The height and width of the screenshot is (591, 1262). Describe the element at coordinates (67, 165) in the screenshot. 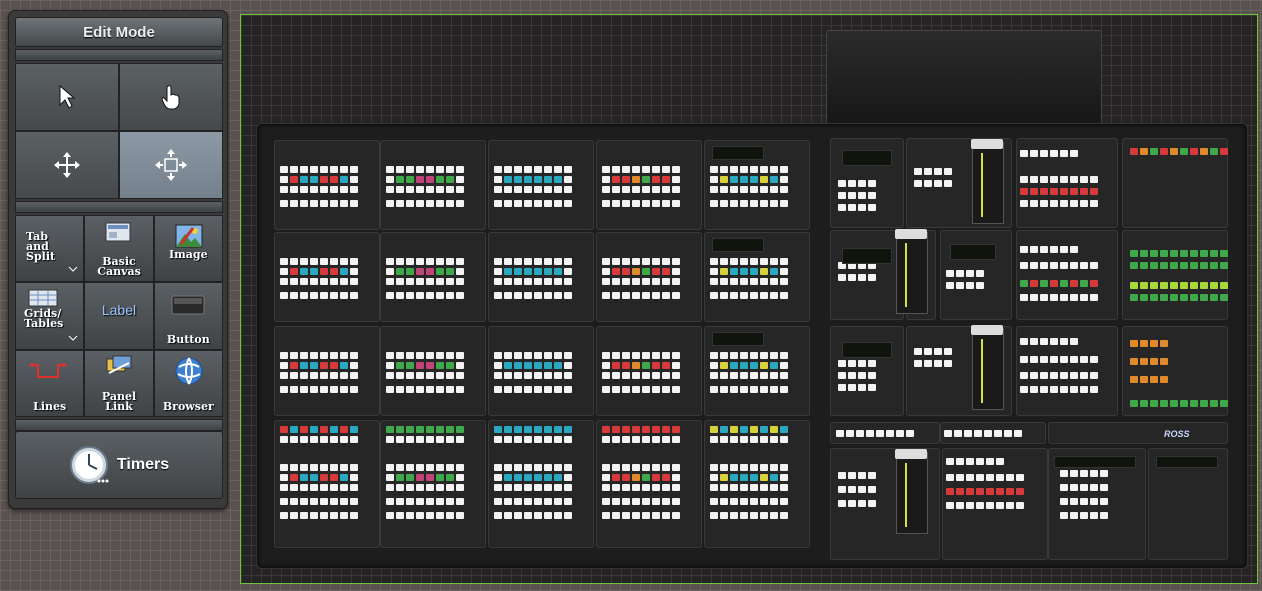

I see `move-mode-button` at that location.